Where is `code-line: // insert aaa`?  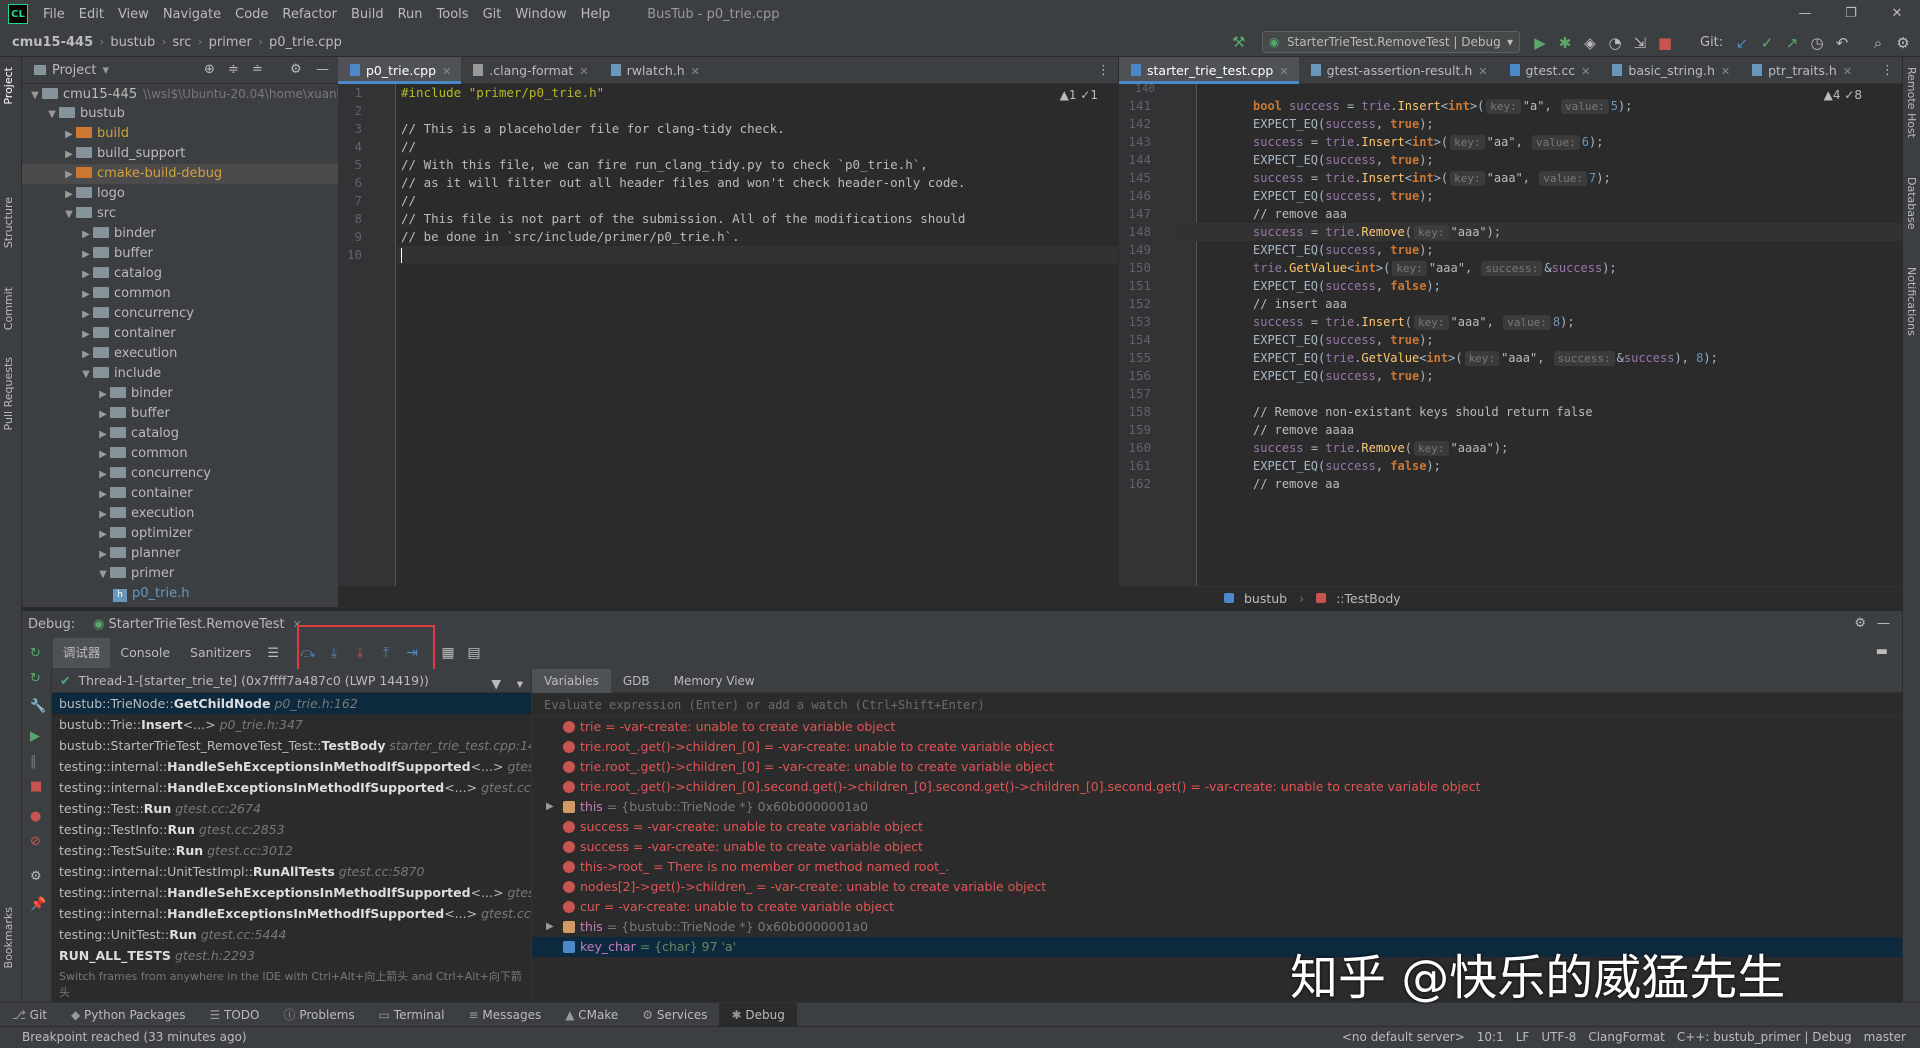
code-line: // insert aaa is located at coordinates (1300, 304).